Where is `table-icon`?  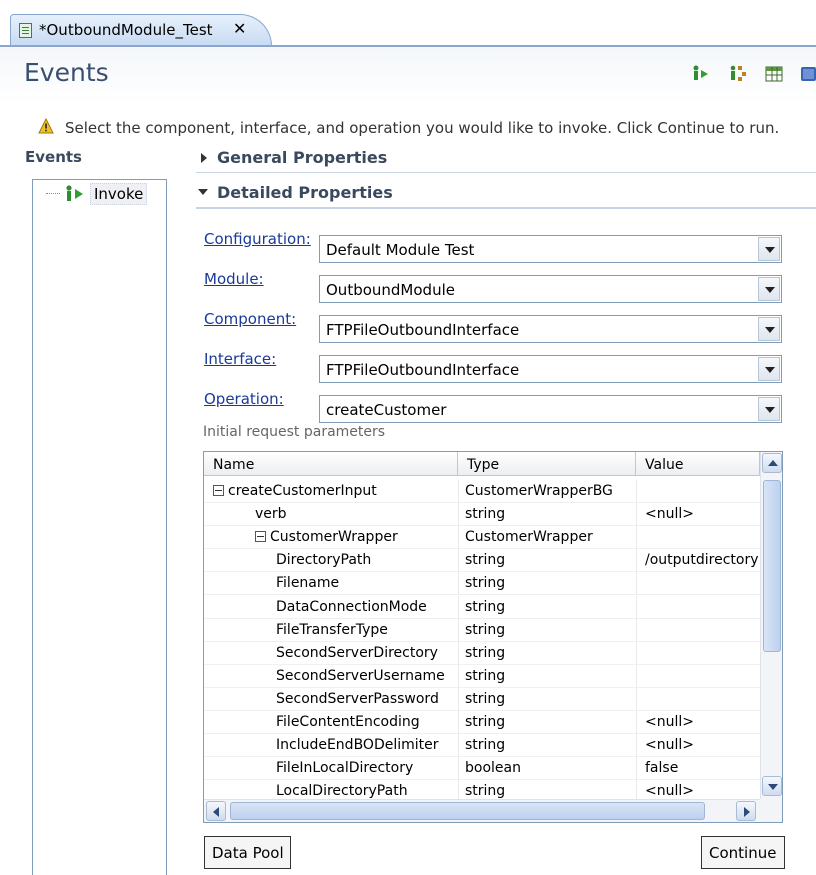 table-icon is located at coordinates (774, 74).